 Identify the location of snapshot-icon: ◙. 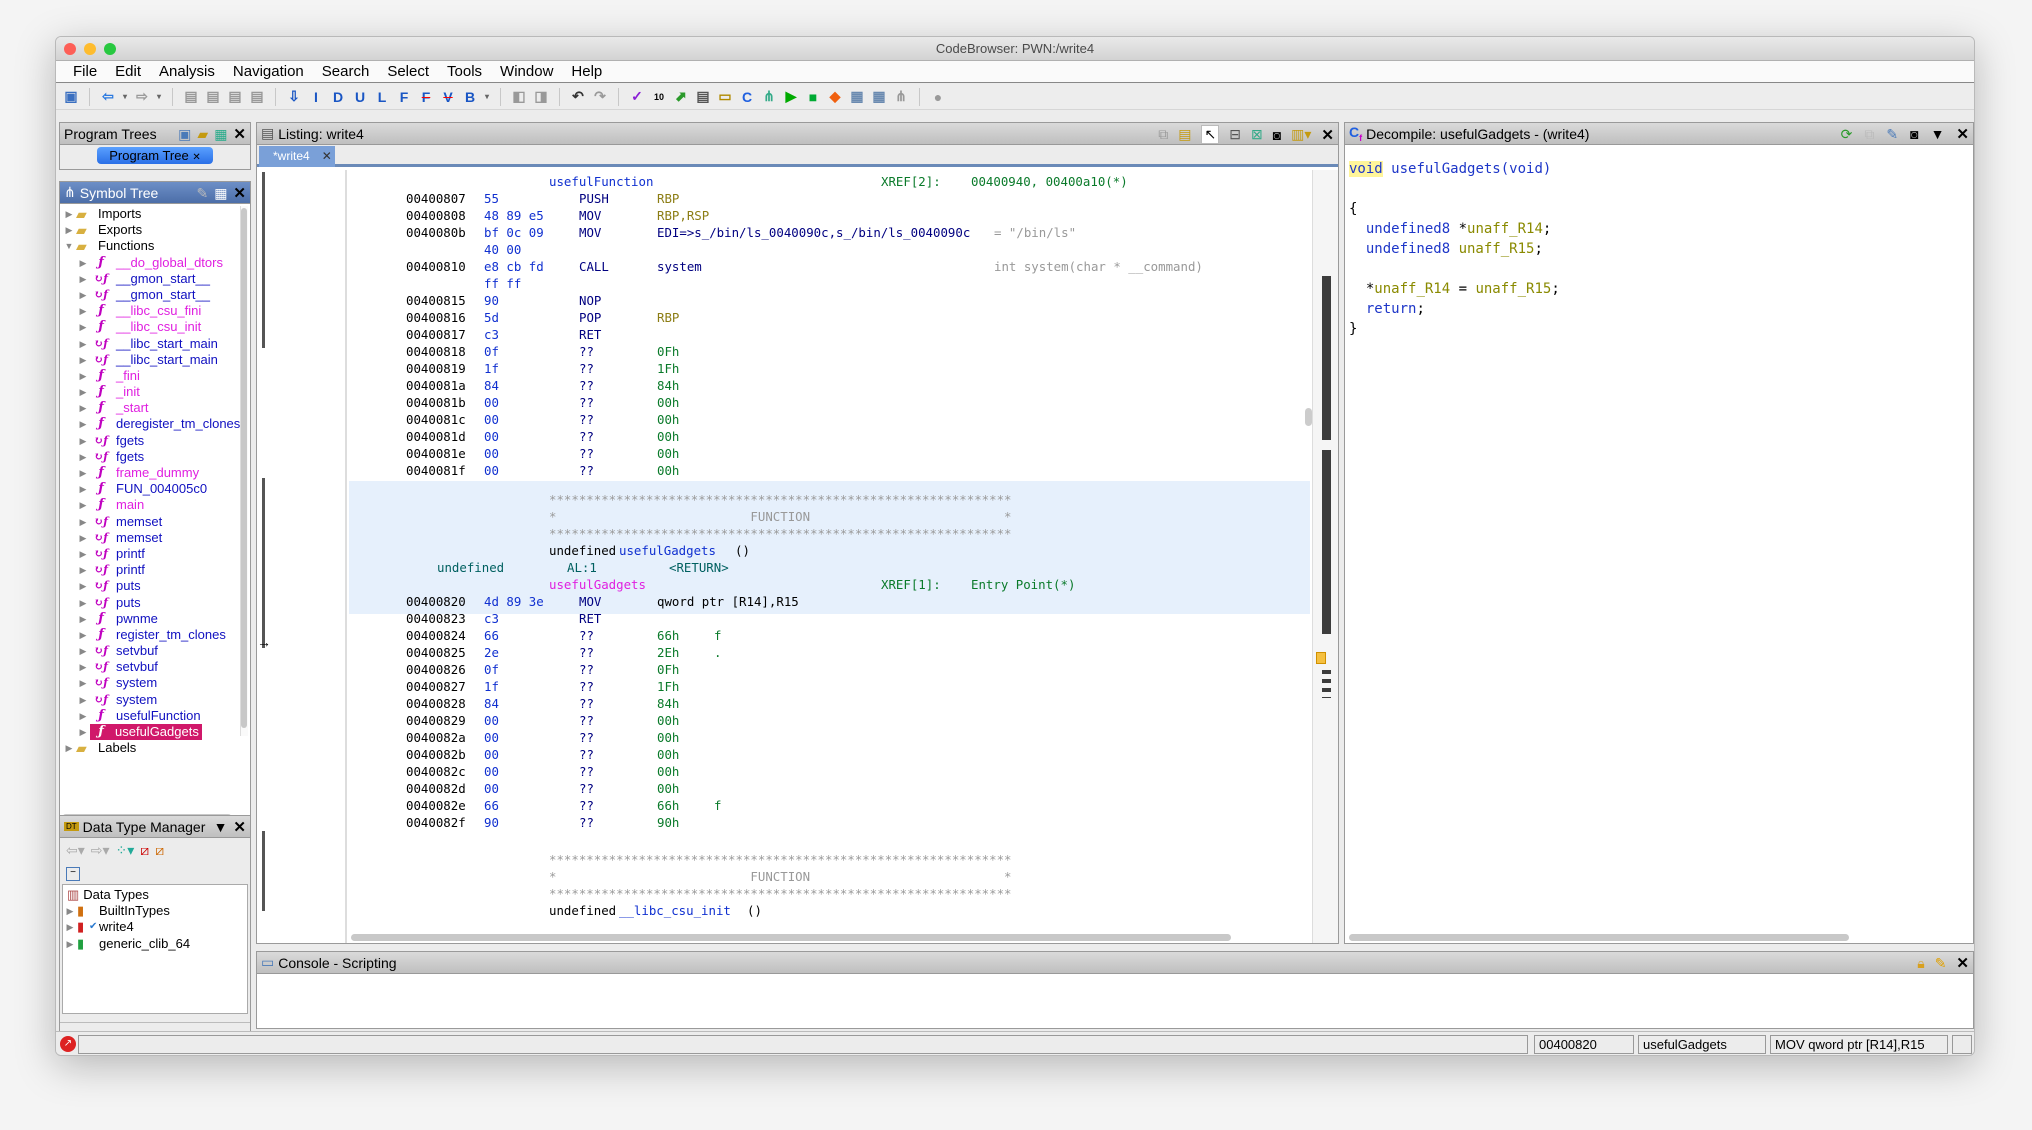
(1277, 135).